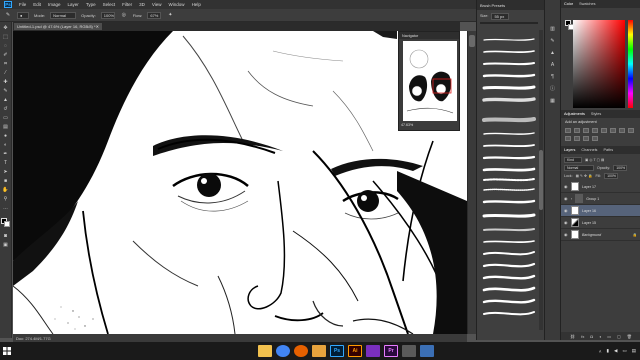 The width and height of the screenshot is (640, 360). What do you see at coordinates (600, 235) in the screenshot?
I see `layer-row-background: ◉ Background 🔒` at bounding box center [600, 235].